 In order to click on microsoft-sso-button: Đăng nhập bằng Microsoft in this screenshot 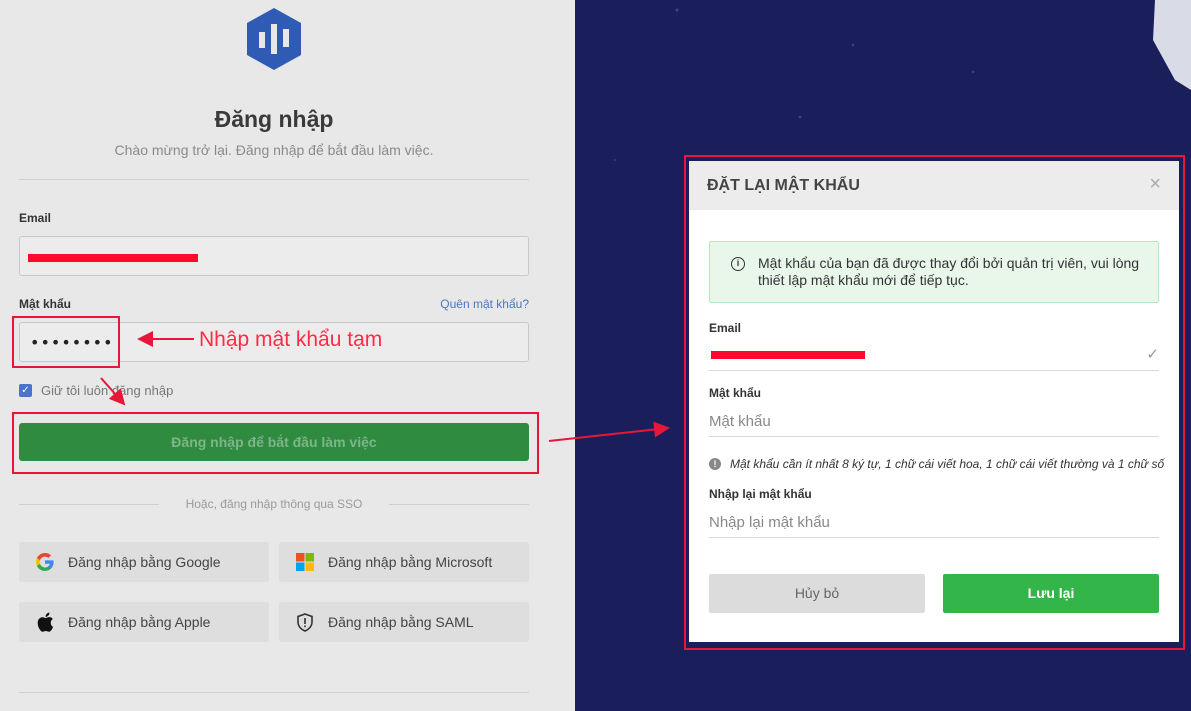, I will do `click(404, 562)`.